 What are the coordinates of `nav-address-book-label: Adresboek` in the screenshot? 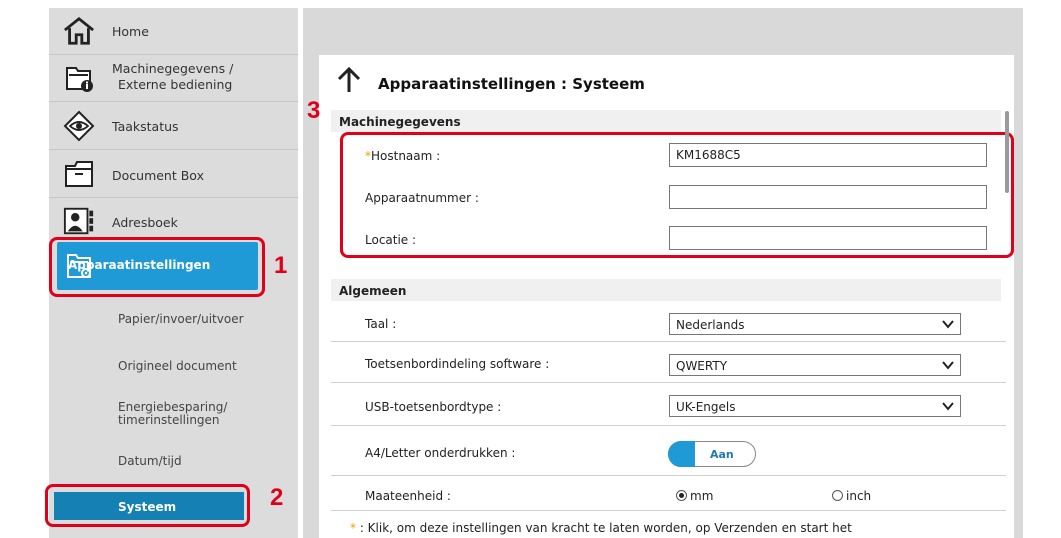 It's located at (145, 222).